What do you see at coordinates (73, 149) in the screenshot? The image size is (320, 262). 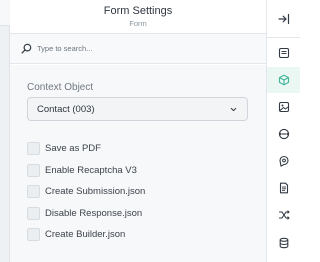 I see `option-label: Save as PDF` at bounding box center [73, 149].